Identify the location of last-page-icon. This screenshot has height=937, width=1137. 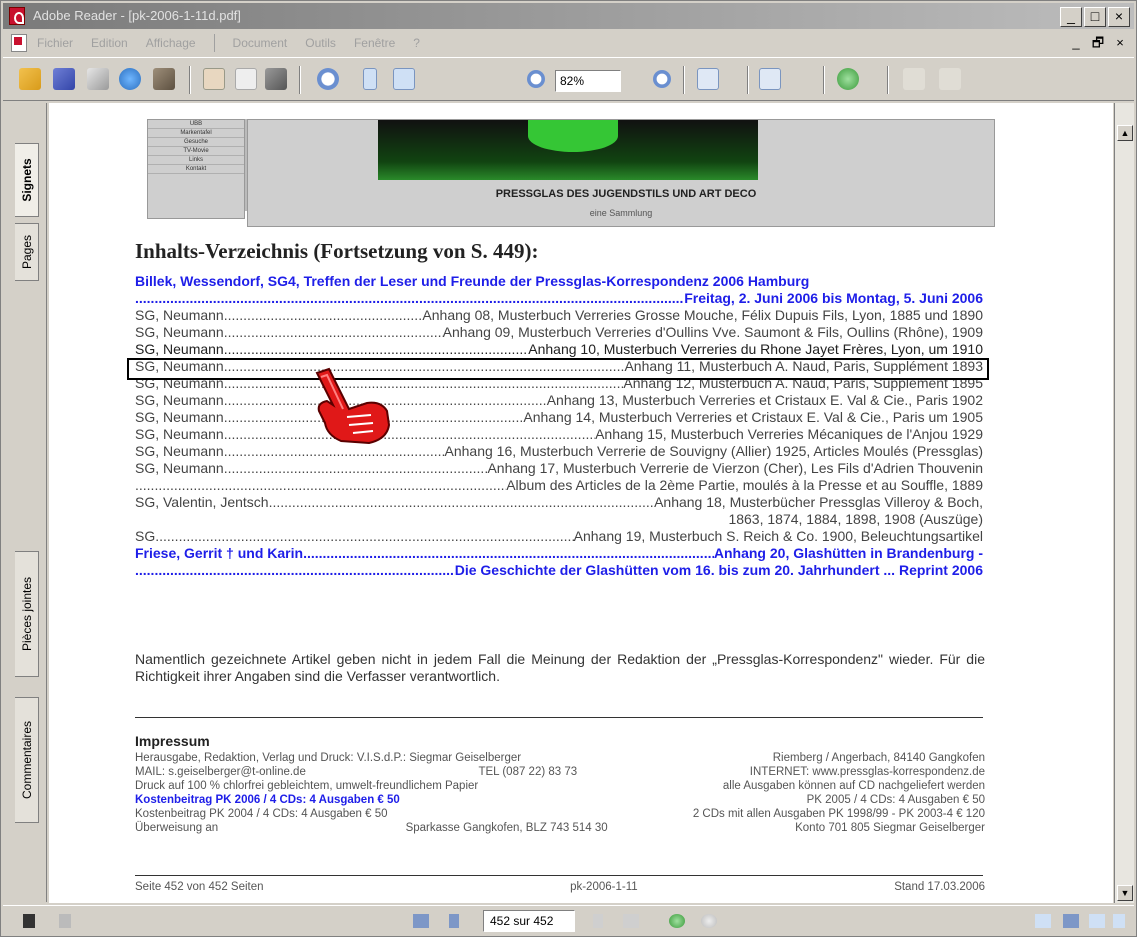
(631, 921).